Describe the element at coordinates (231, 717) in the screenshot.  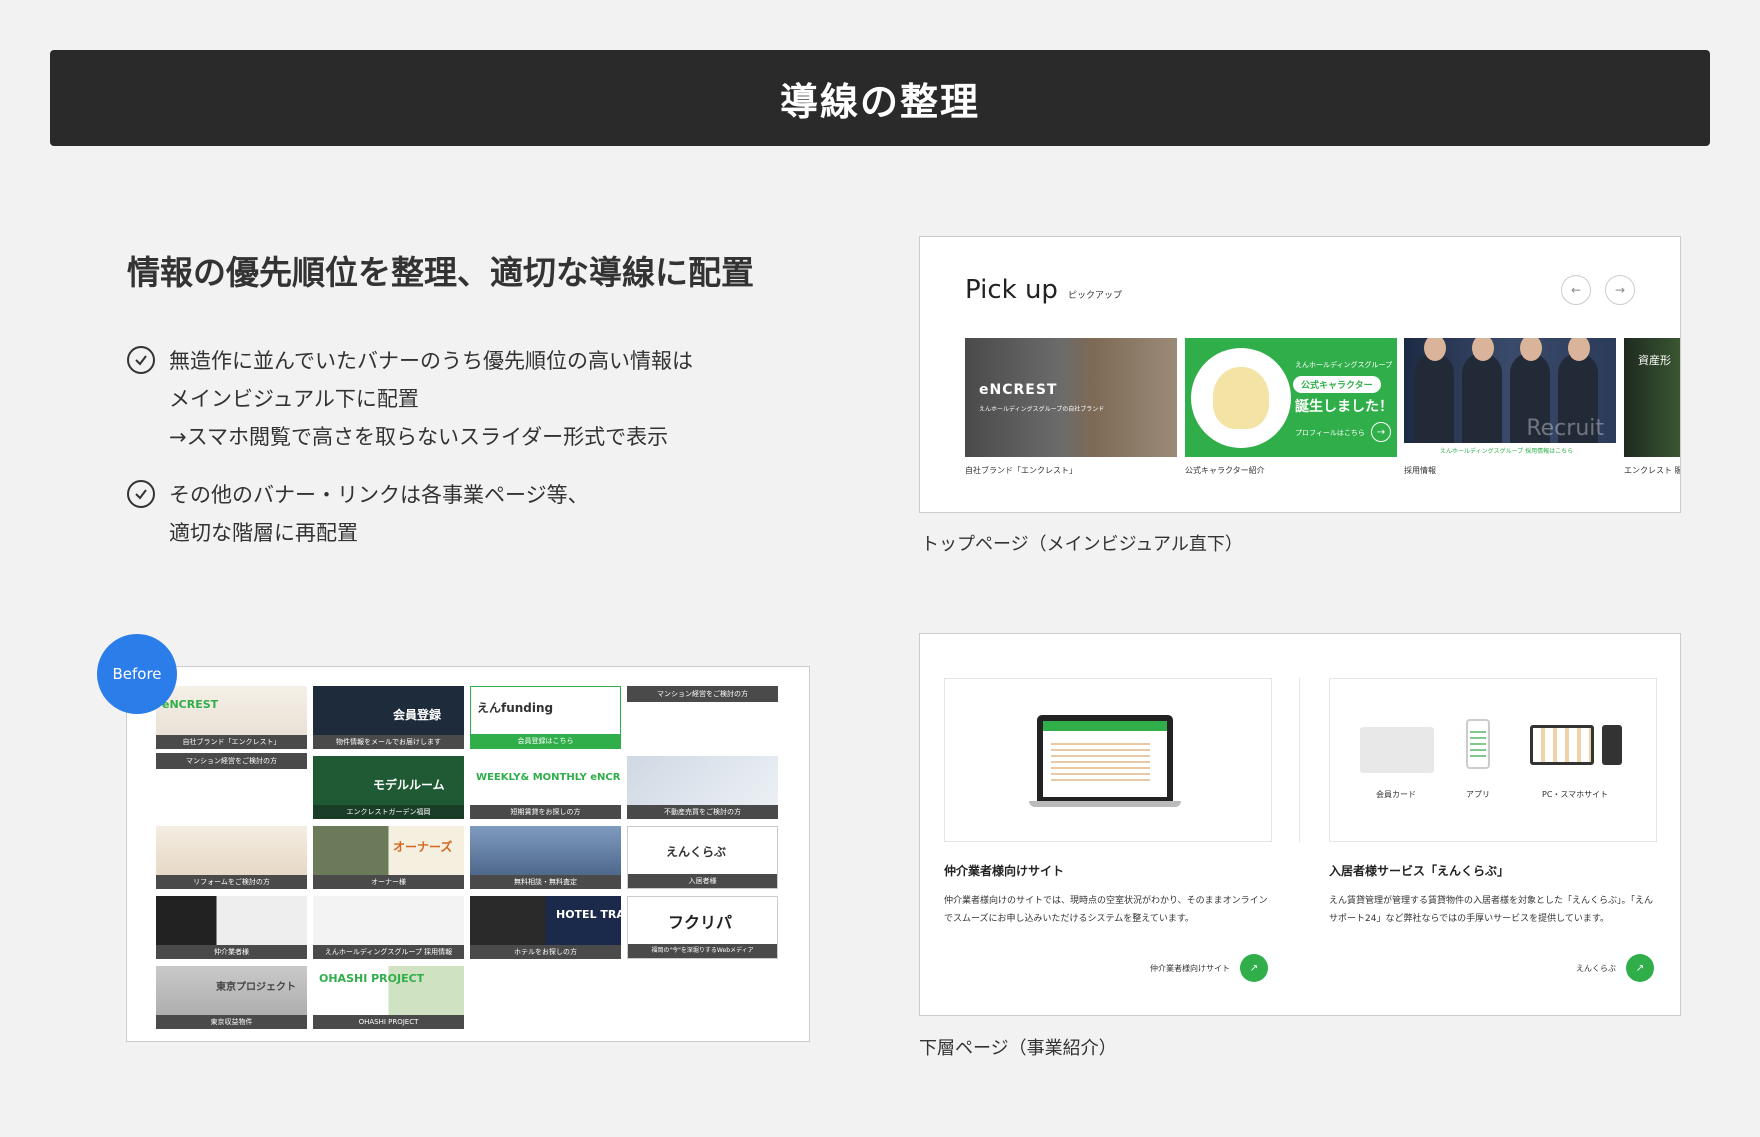
I see `banner: eNCREST 自社ブランド「エンクレスト」` at that location.